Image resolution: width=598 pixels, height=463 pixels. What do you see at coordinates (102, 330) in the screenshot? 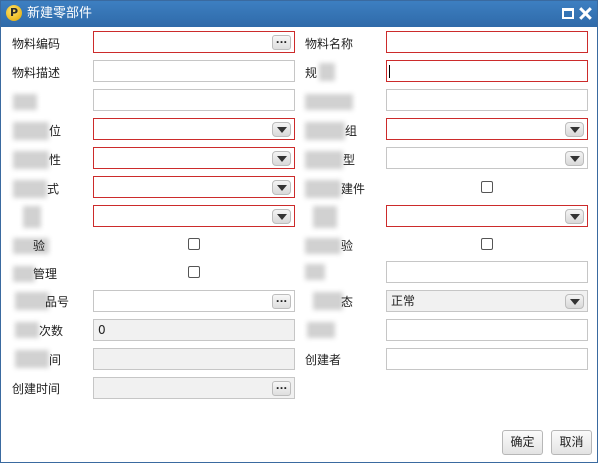
I see `count-value: 0` at bounding box center [102, 330].